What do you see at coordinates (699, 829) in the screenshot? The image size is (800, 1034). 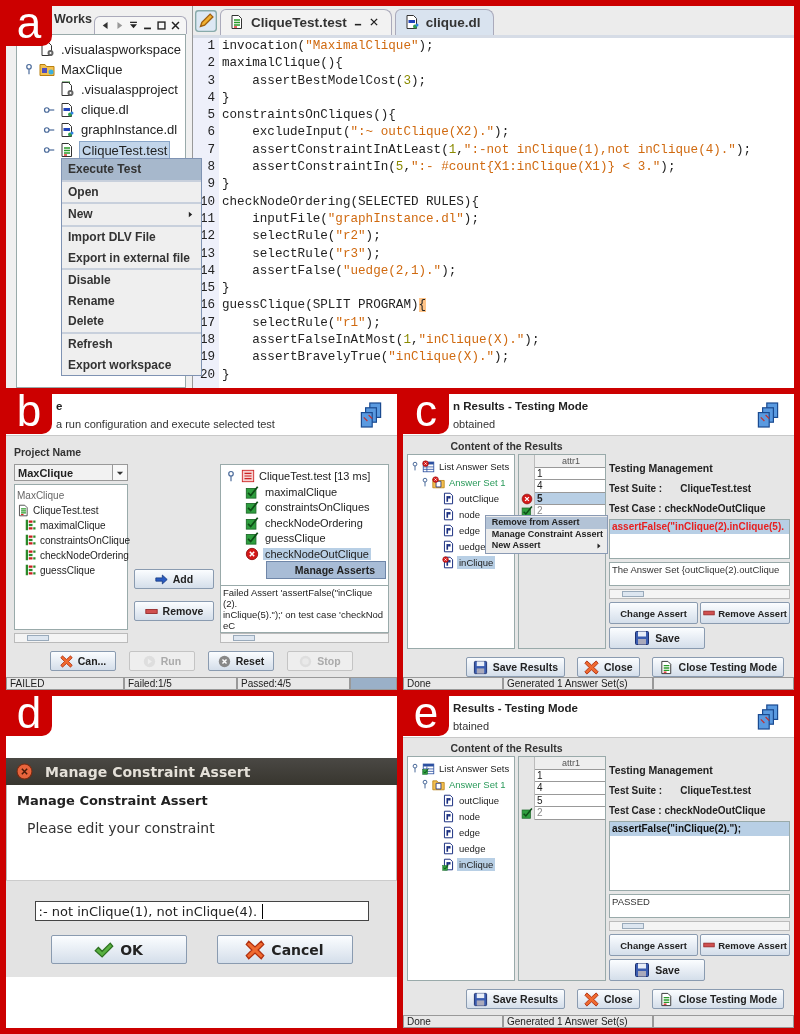 I see `list-item: assertFalse("inClique(2).");` at bounding box center [699, 829].